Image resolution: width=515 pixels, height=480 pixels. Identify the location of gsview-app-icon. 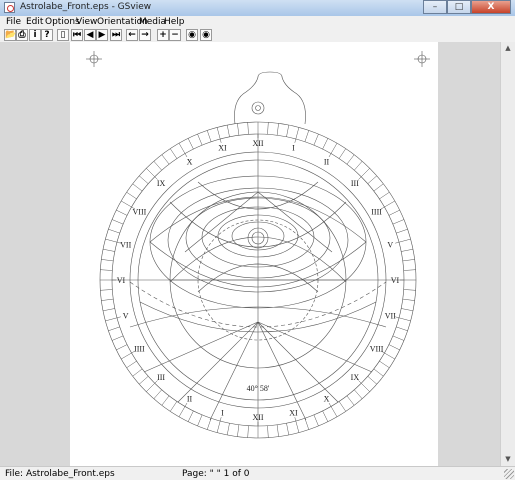
(9, 7).